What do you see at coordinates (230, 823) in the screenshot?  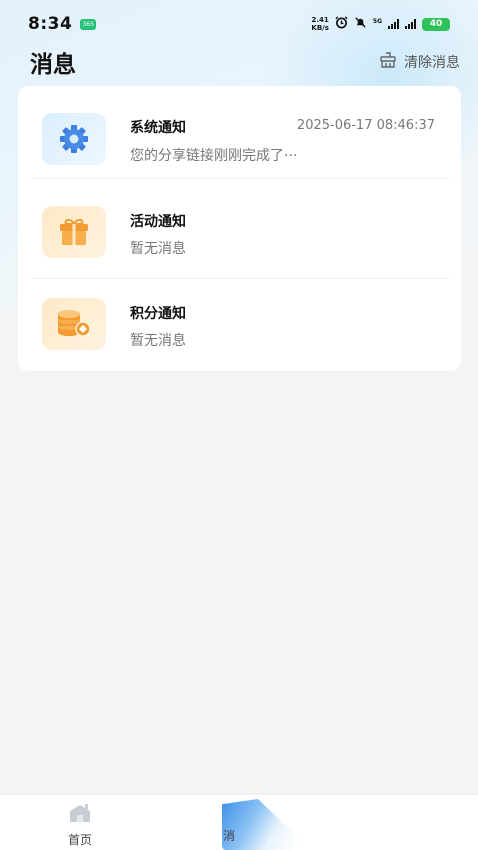 I see `tab-messages: 消` at bounding box center [230, 823].